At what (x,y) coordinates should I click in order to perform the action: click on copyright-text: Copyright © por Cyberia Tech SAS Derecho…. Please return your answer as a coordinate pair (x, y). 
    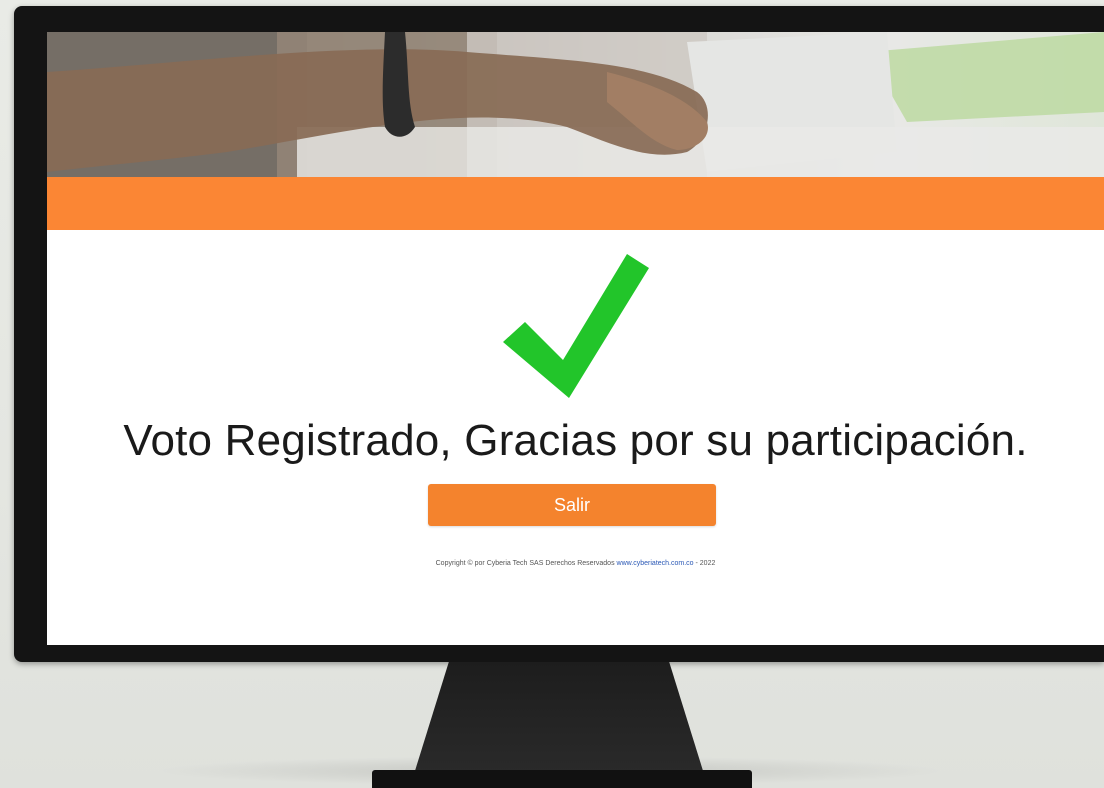
    Looking at the image, I should click on (525, 563).